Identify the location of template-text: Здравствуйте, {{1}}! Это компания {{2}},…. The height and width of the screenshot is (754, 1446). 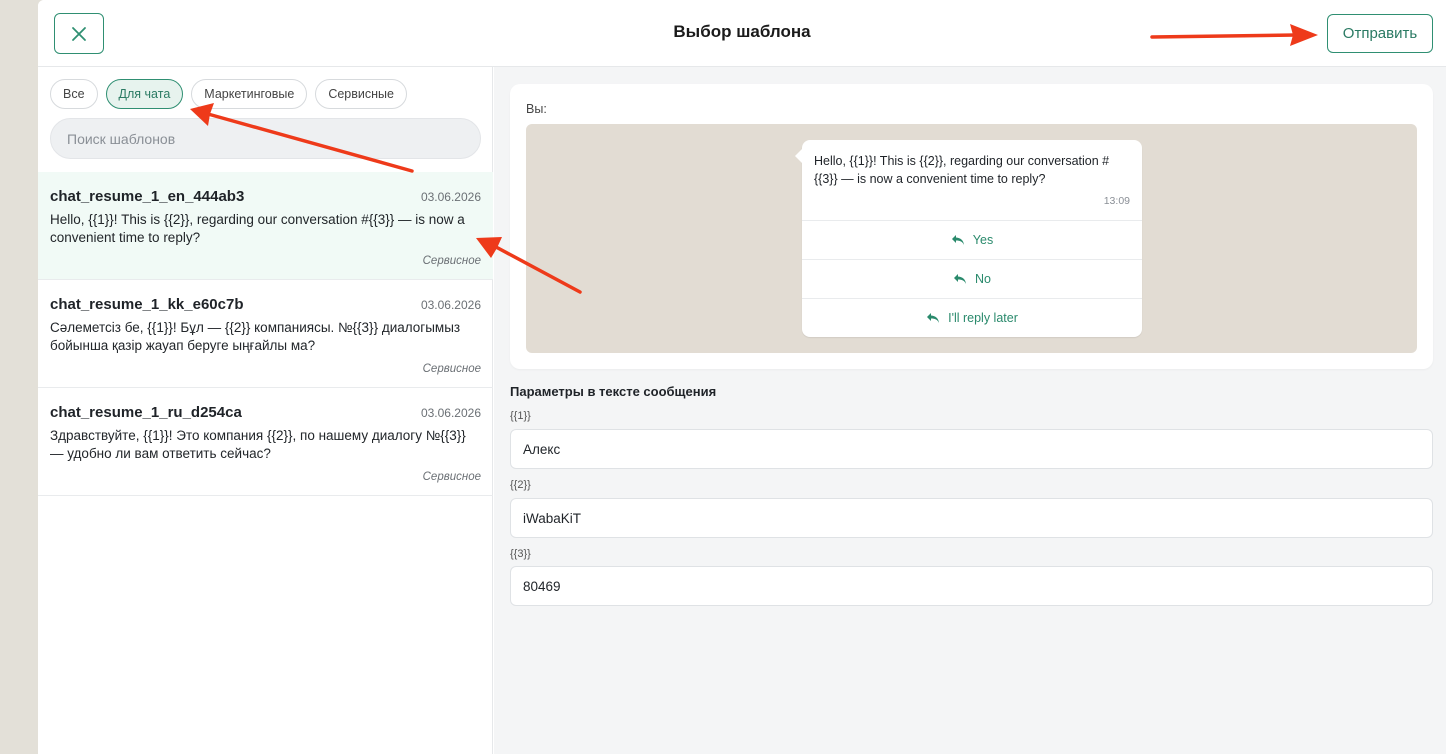
(258, 444).